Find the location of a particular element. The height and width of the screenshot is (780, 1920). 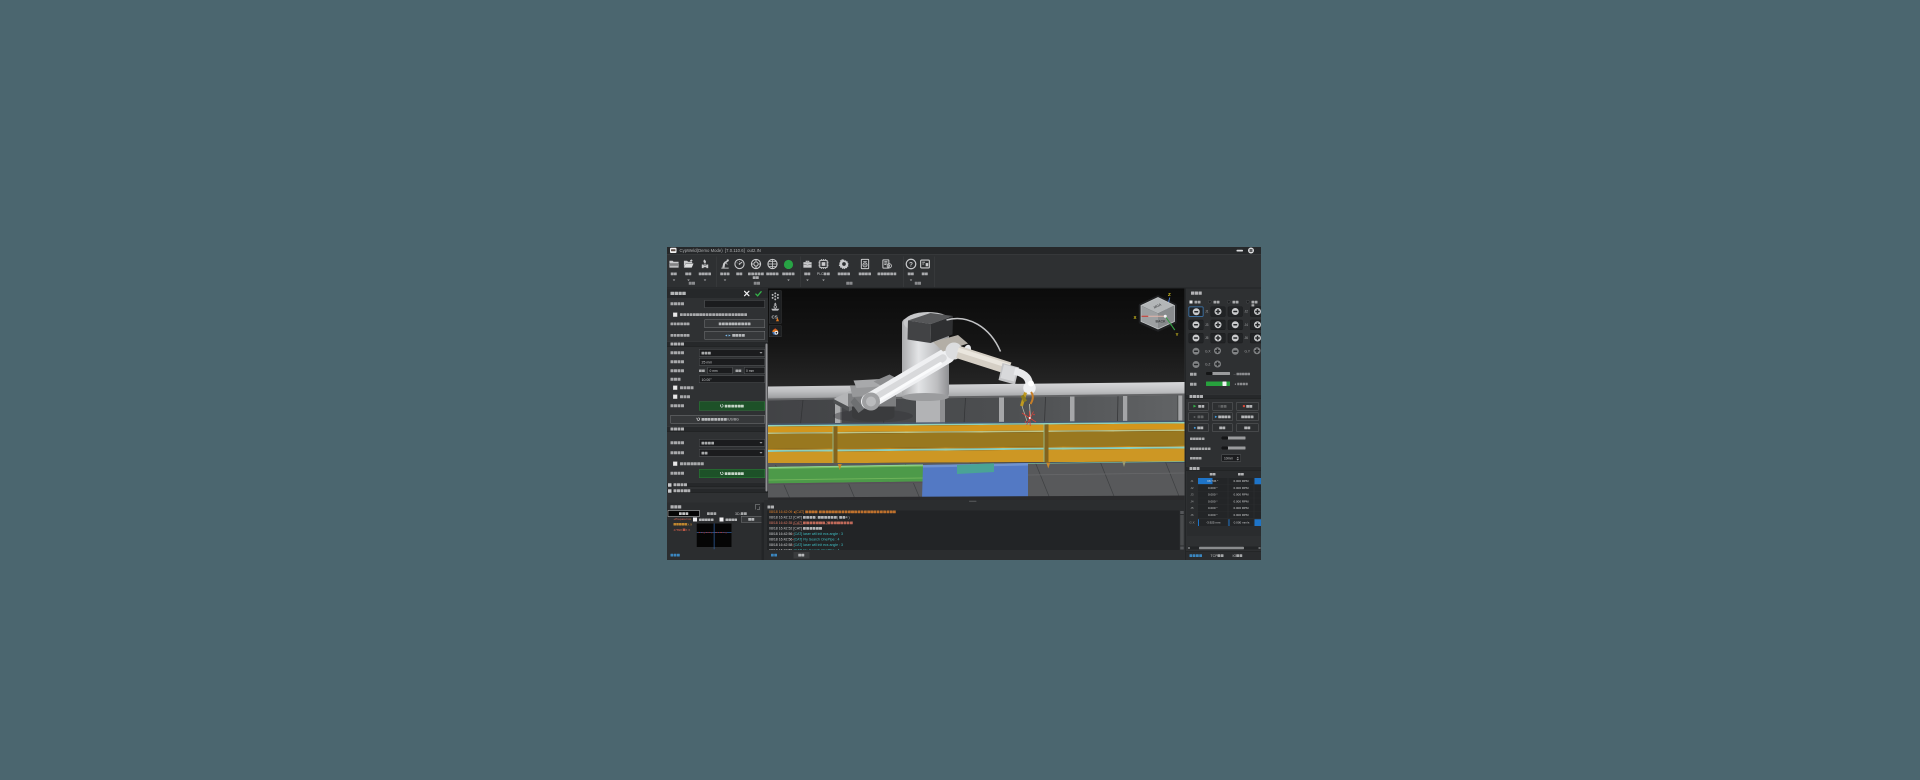

svg-text: Z is located at coordinates (1169, 294).